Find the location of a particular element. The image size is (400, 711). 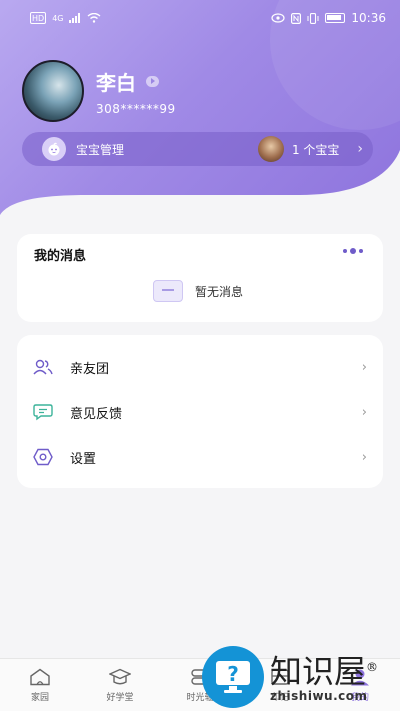

menu-item-feedback: 意见反馈 › is located at coordinates (200, 412).